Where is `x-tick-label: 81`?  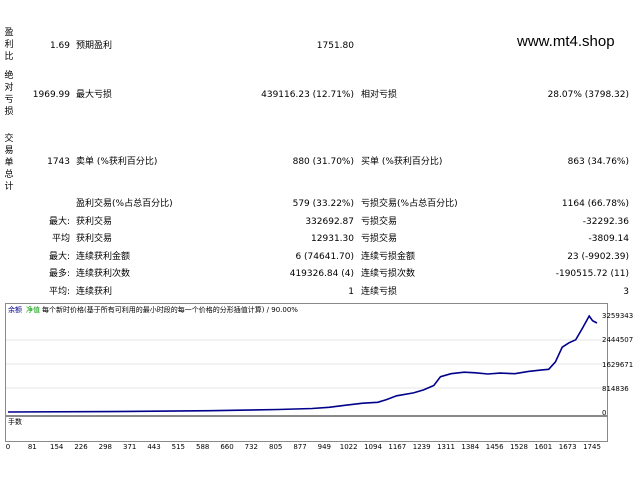 x-tick-label: 81 is located at coordinates (32, 447).